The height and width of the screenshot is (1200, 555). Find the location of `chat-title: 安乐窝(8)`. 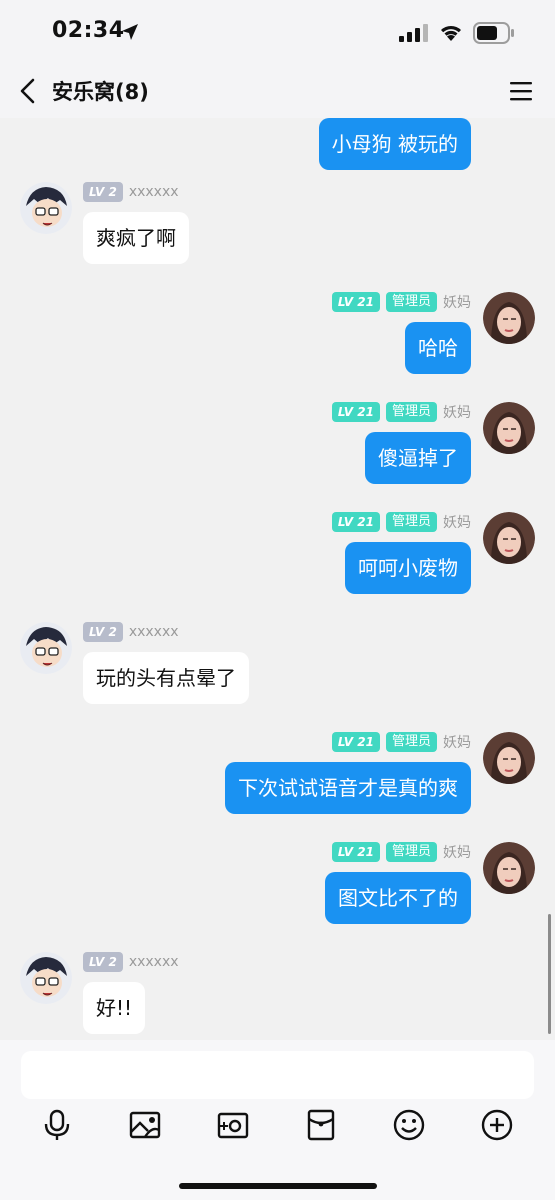

chat-title: 安乐窝(8) is located at coordinates (100, 92).